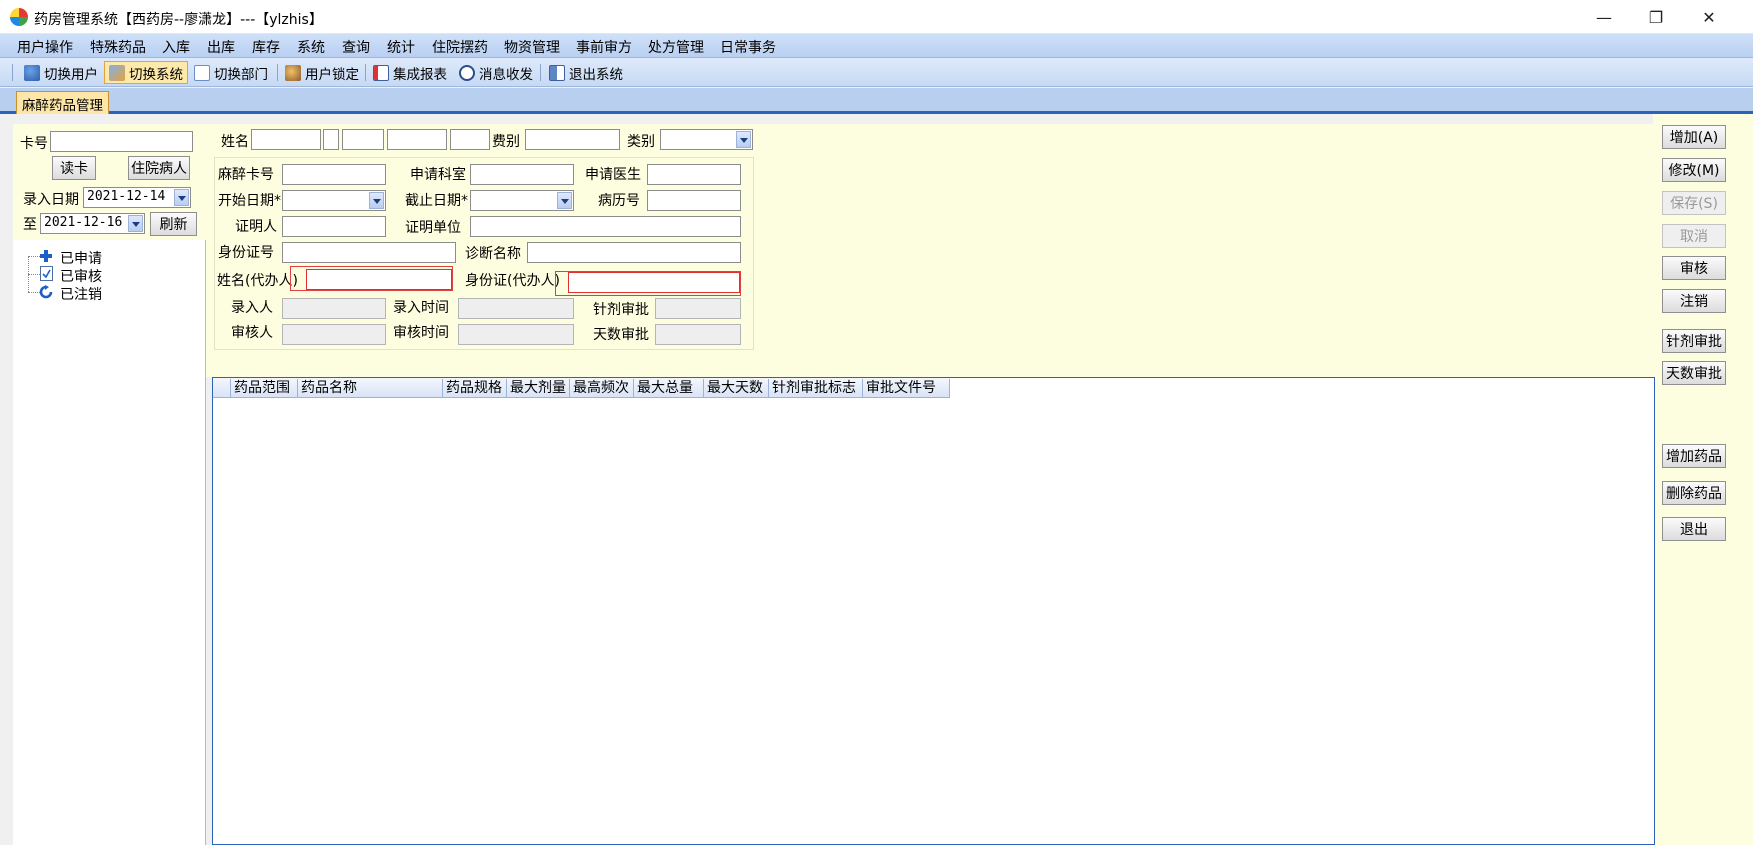 This screenshot has width=1753, height=845. I want to click on add-button: 增加(A), so click(1694, 137).